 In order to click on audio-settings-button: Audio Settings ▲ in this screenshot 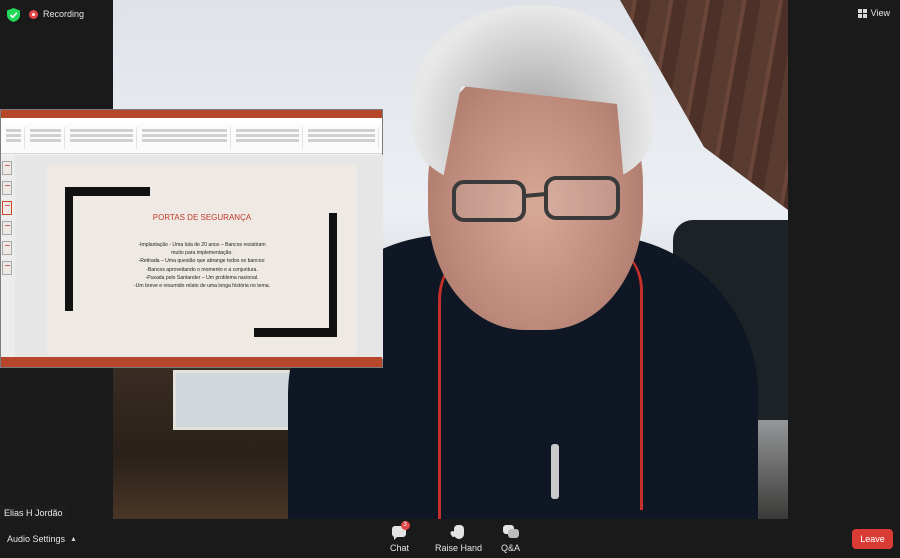, I will do `click(42, 539)`.